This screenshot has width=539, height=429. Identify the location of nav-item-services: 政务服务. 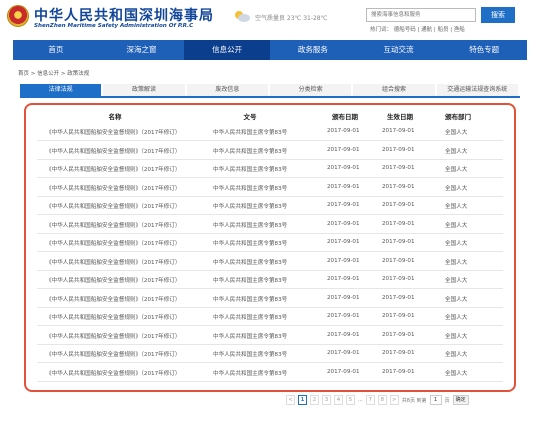
(313, 50).